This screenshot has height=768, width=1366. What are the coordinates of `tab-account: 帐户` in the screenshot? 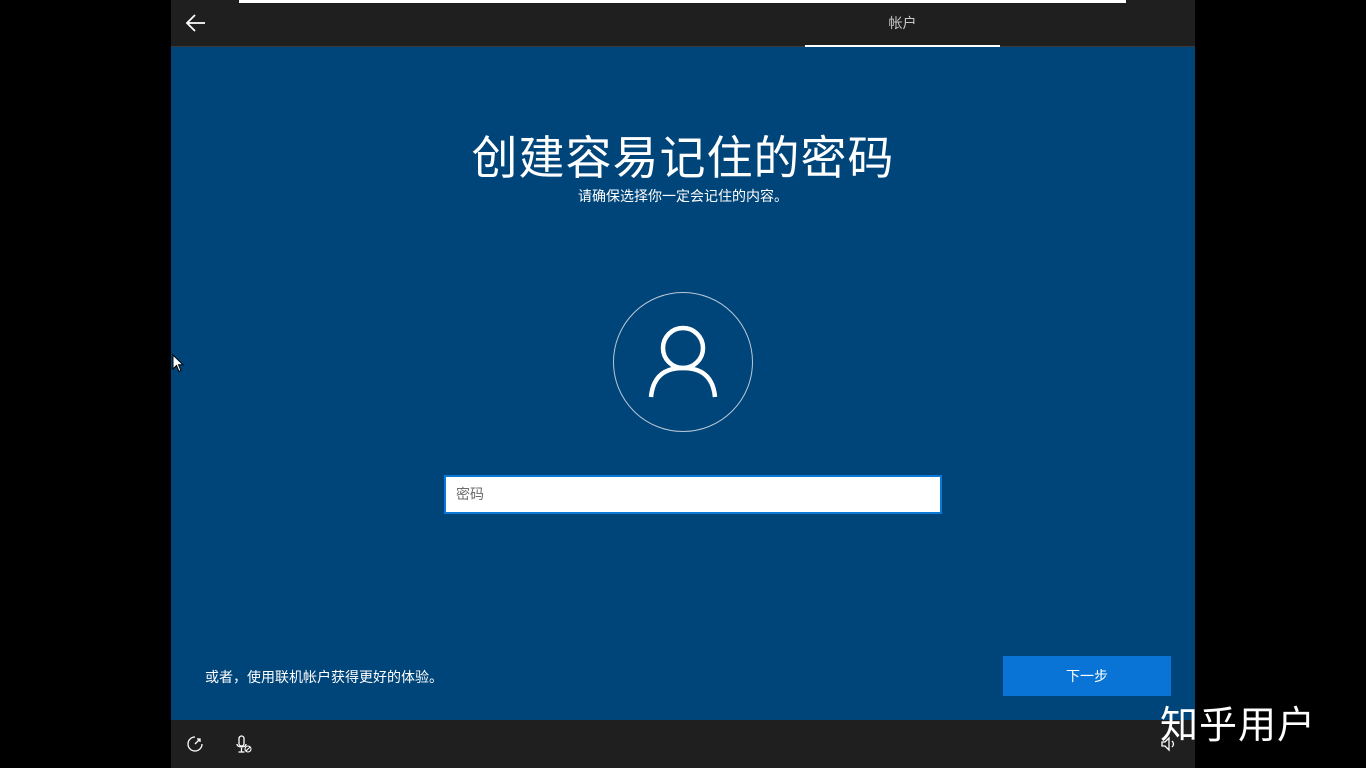 It's located at (902, 23).